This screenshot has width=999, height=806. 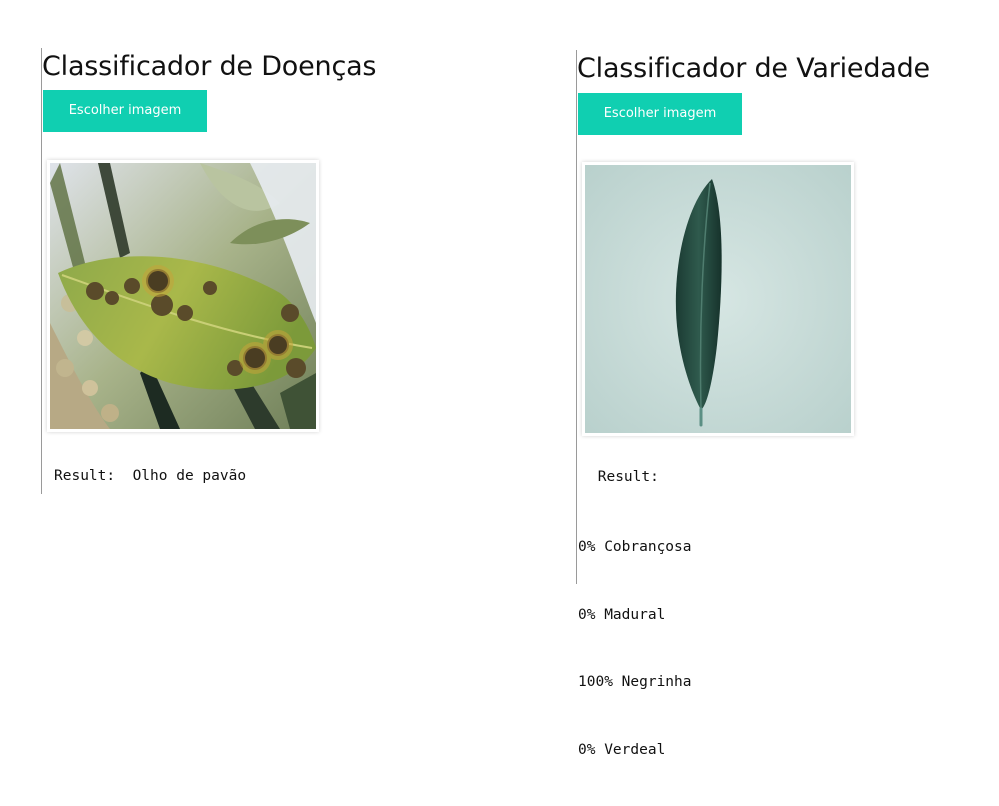 I want to click on variety-choose-image-button: Escolher imagem, so click(x=660, y=114).